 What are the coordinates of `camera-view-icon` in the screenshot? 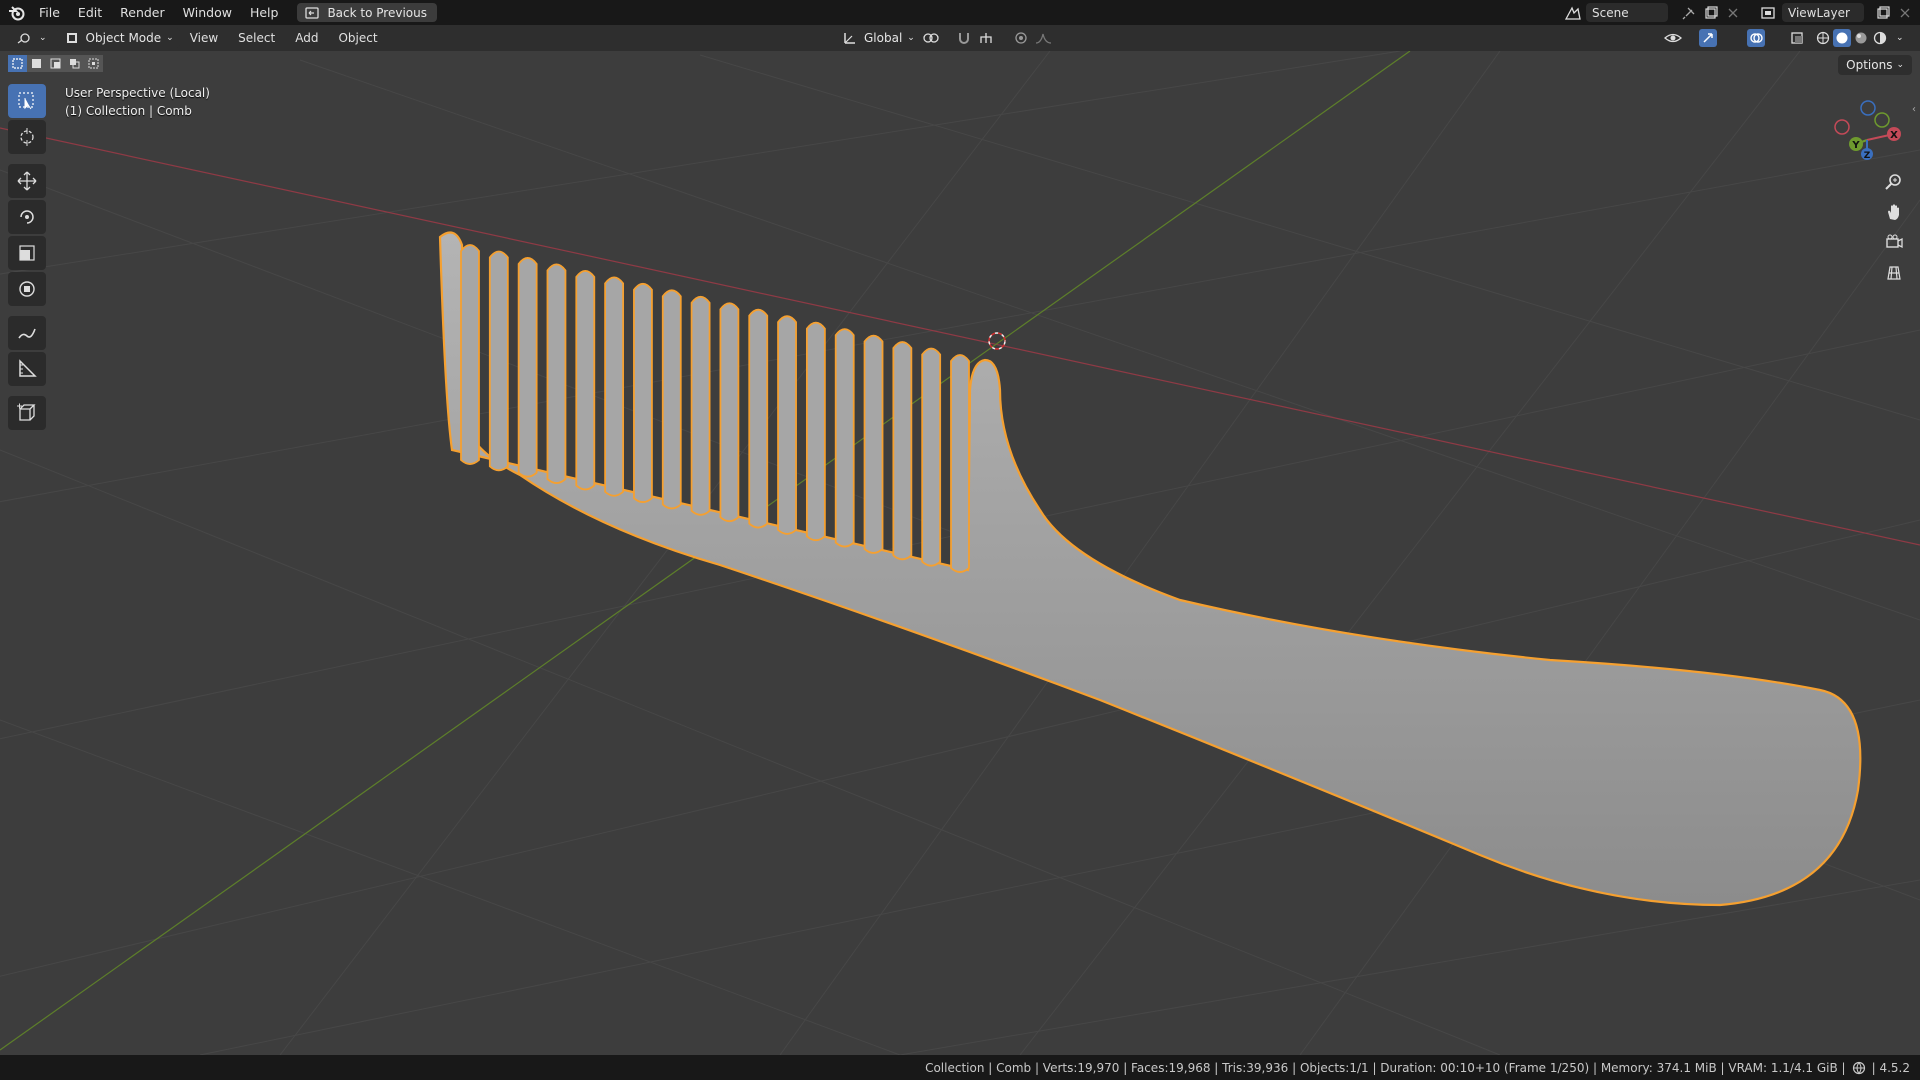 It's located at (1894, 242).